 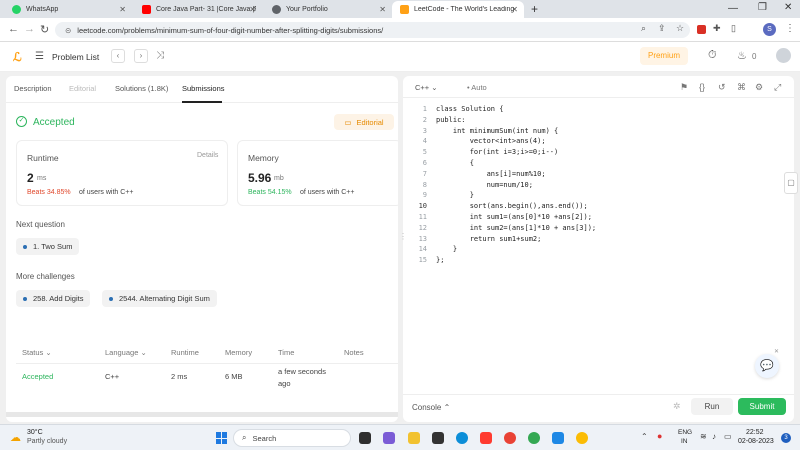 I want to click on close-chat-icon: ✕, so click(x=776, y=351).